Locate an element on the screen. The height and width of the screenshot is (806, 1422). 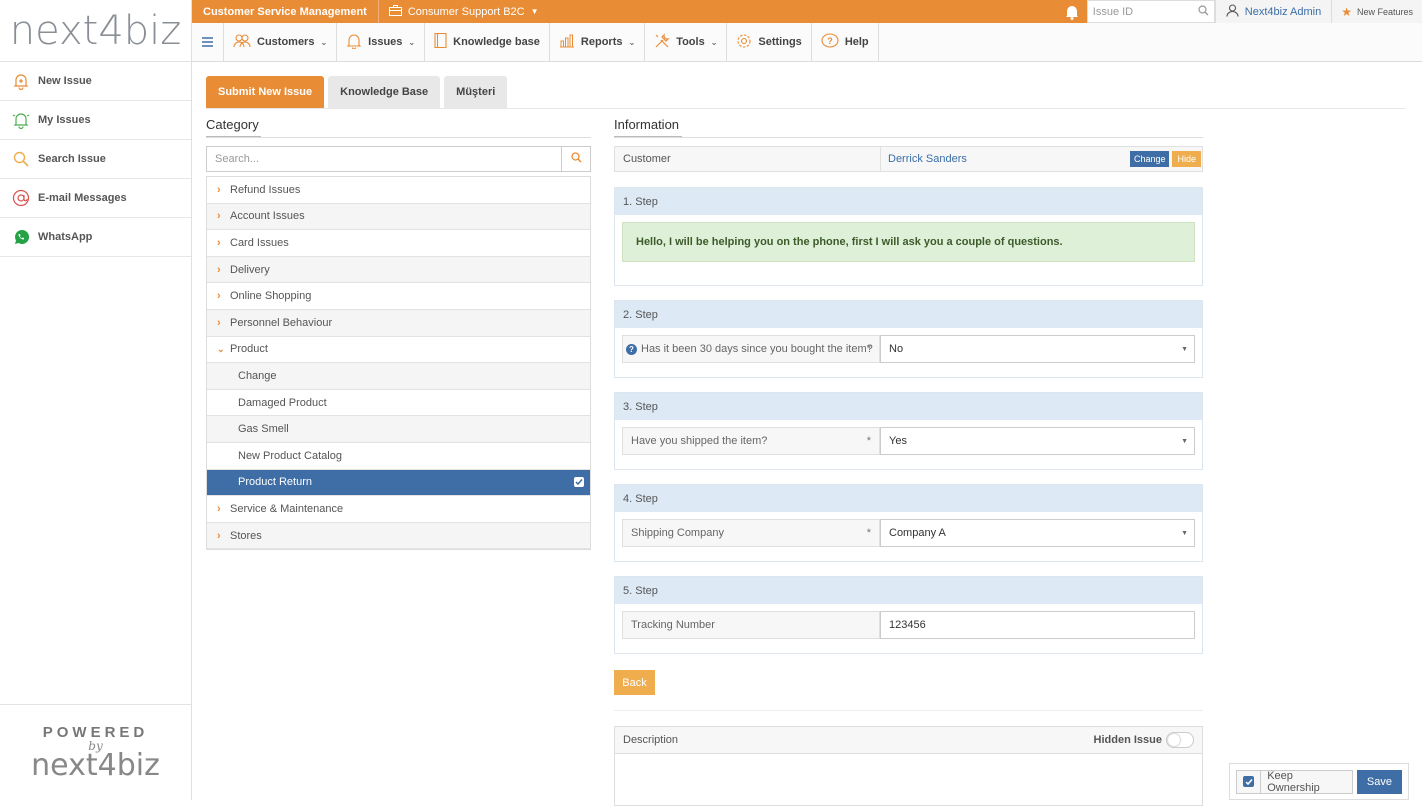
category-search is located at coordinates (398, 159).